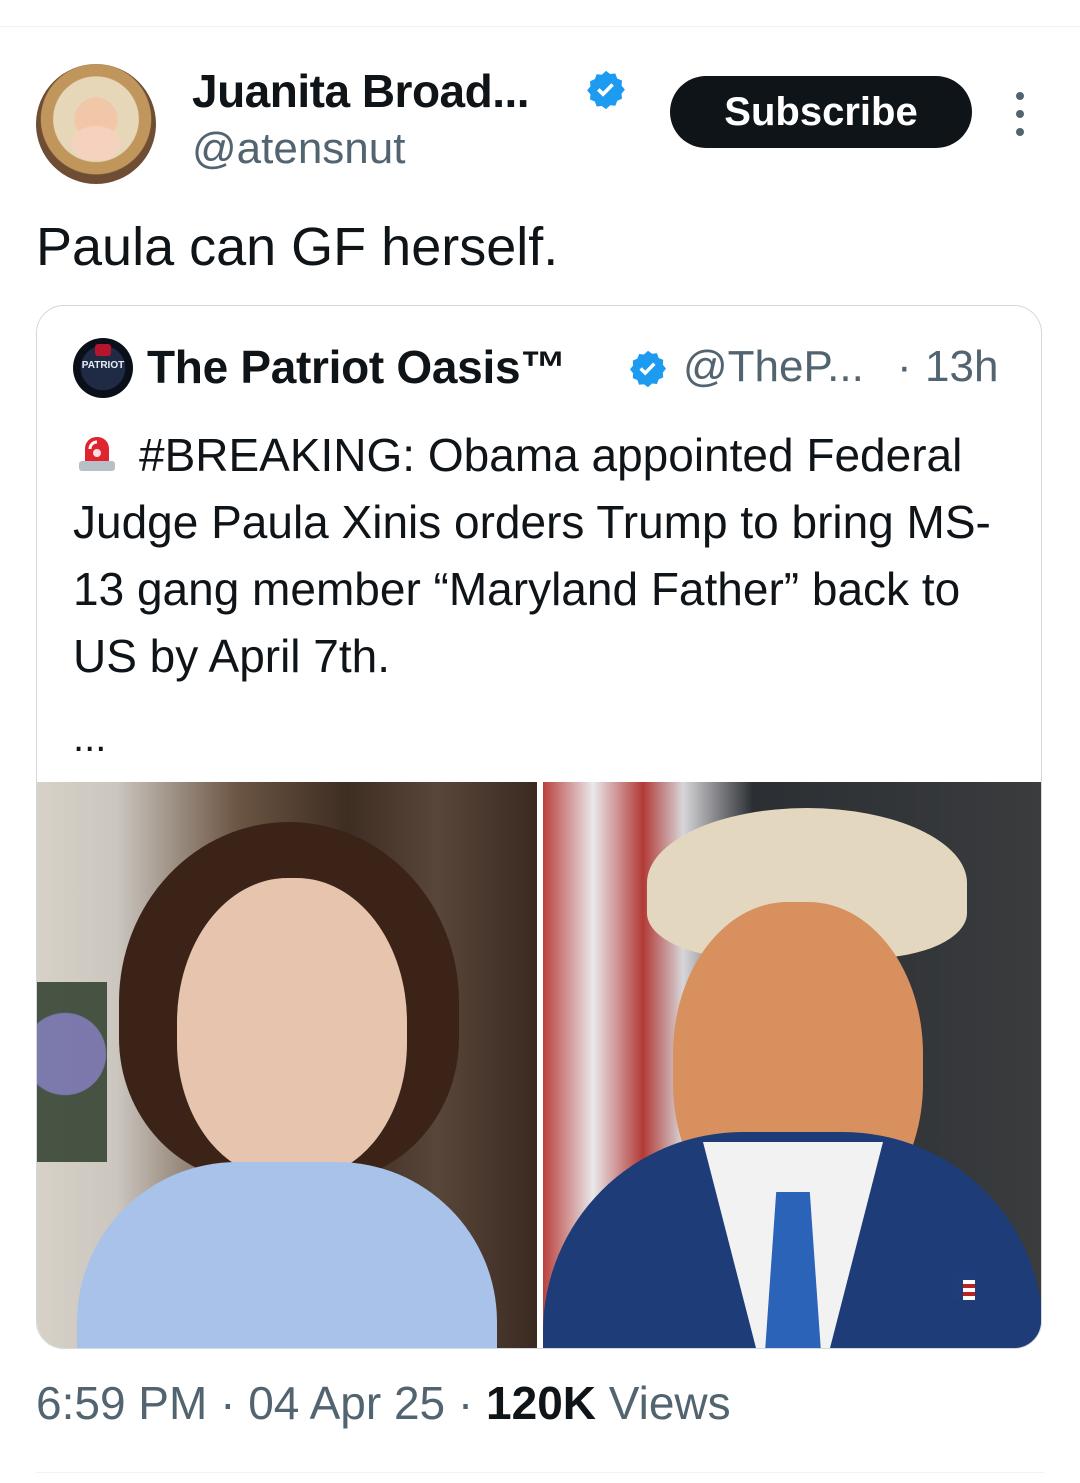 This screenshot has height=1483, width=1080. I want to click on tweet-meta: 6:59 PM · 04 Apr 25 · 120K Views, so click(383, 1403).